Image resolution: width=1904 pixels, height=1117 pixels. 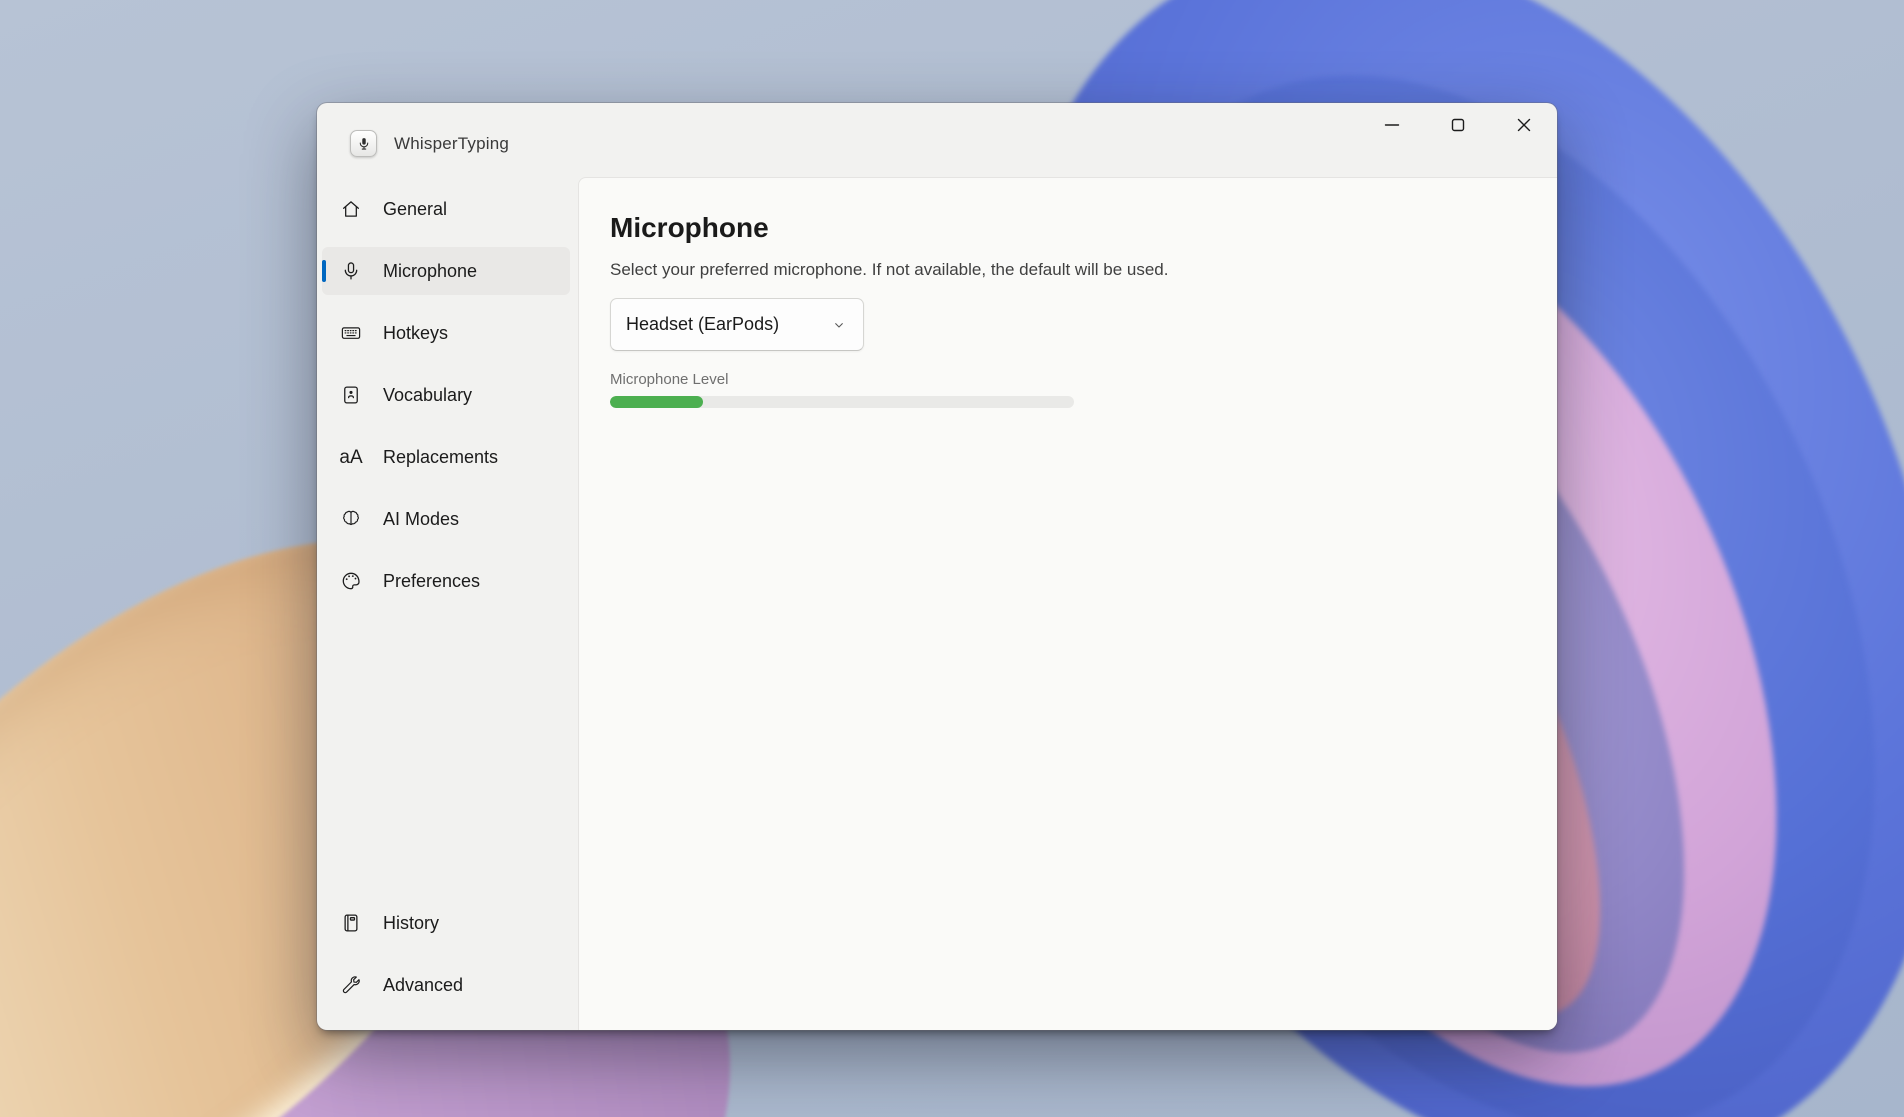 I want to click on minimize-icon, so click(x=1392, y=125).